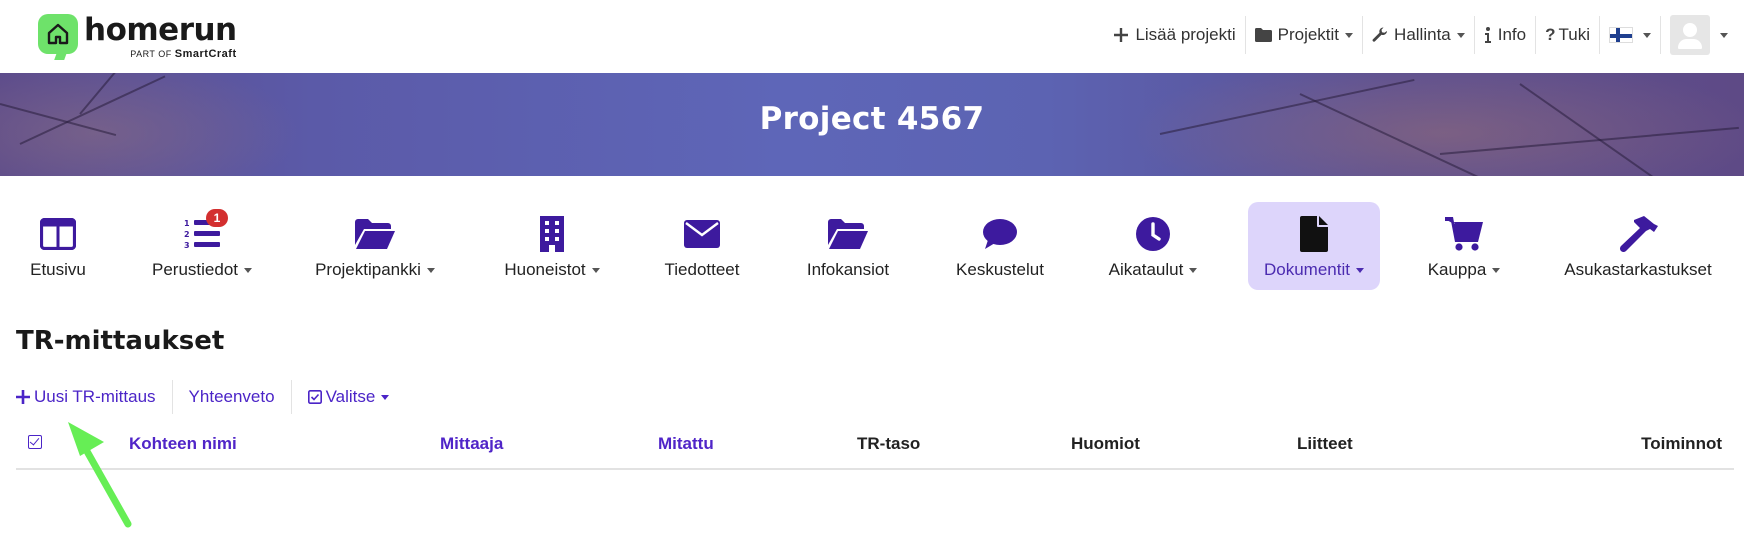 This screenshot has width=1744, height=554. What do you see at coordinates (120, 341) in the screenshot?
I see `page-title: TR-mittaukset` at bounding box center [120, 341].